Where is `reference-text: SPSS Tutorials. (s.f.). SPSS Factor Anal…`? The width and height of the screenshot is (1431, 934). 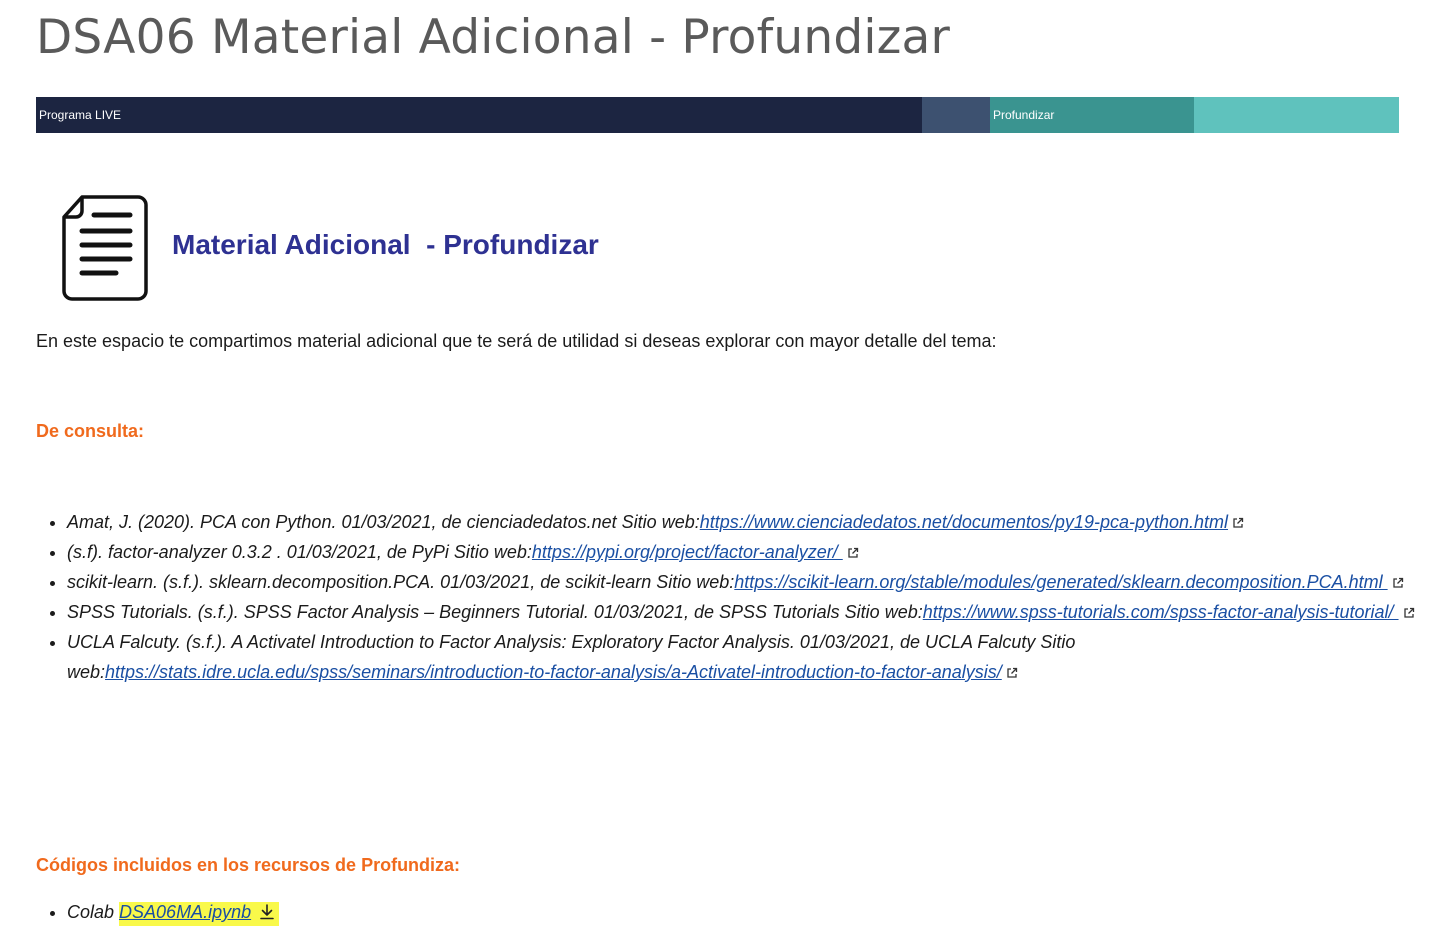
reference-text: SPSS Tutorials. (s.f.). SPSS Factor Anal… is located at coordinates (495, 612).